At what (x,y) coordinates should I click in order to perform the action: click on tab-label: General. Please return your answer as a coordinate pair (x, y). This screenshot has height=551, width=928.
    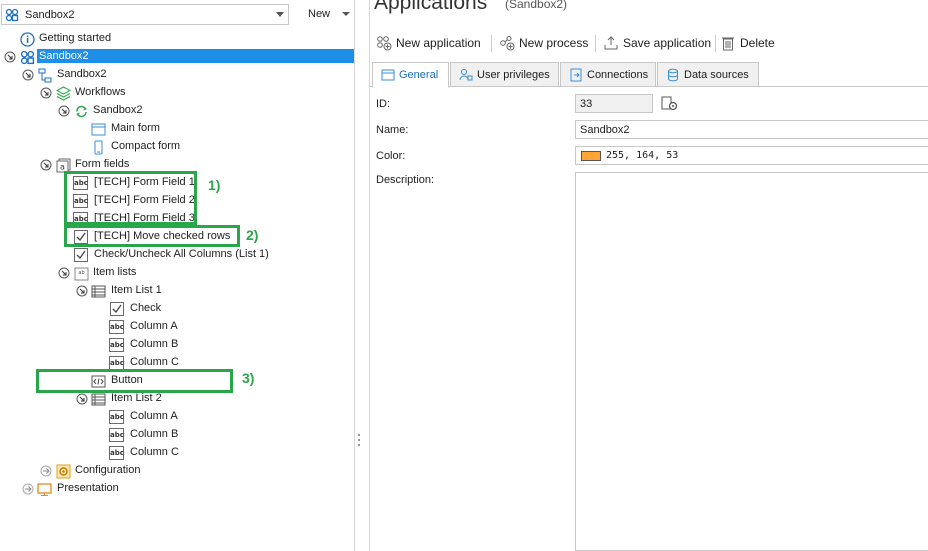
    Looking at the image, I should click on (419, 75).